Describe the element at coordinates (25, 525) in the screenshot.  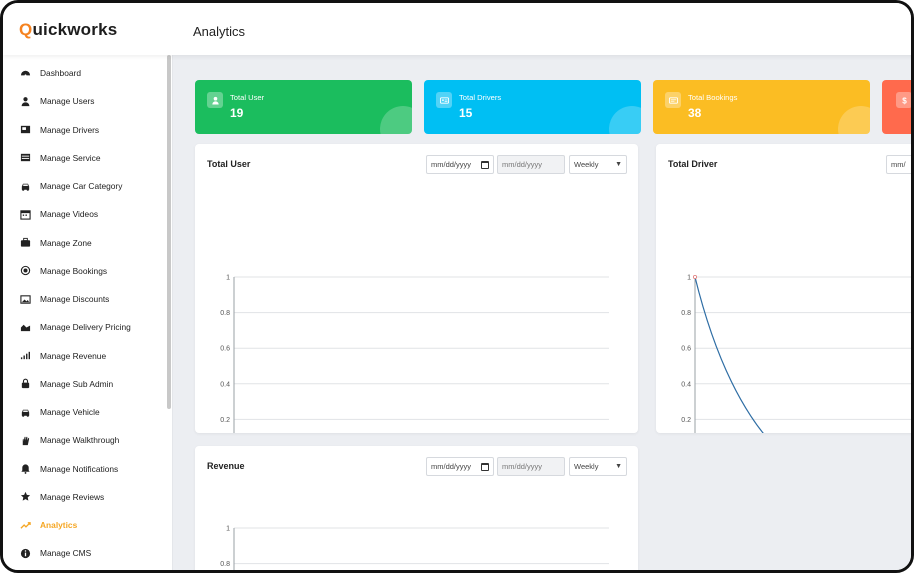
I see `trend-icon` at that location.